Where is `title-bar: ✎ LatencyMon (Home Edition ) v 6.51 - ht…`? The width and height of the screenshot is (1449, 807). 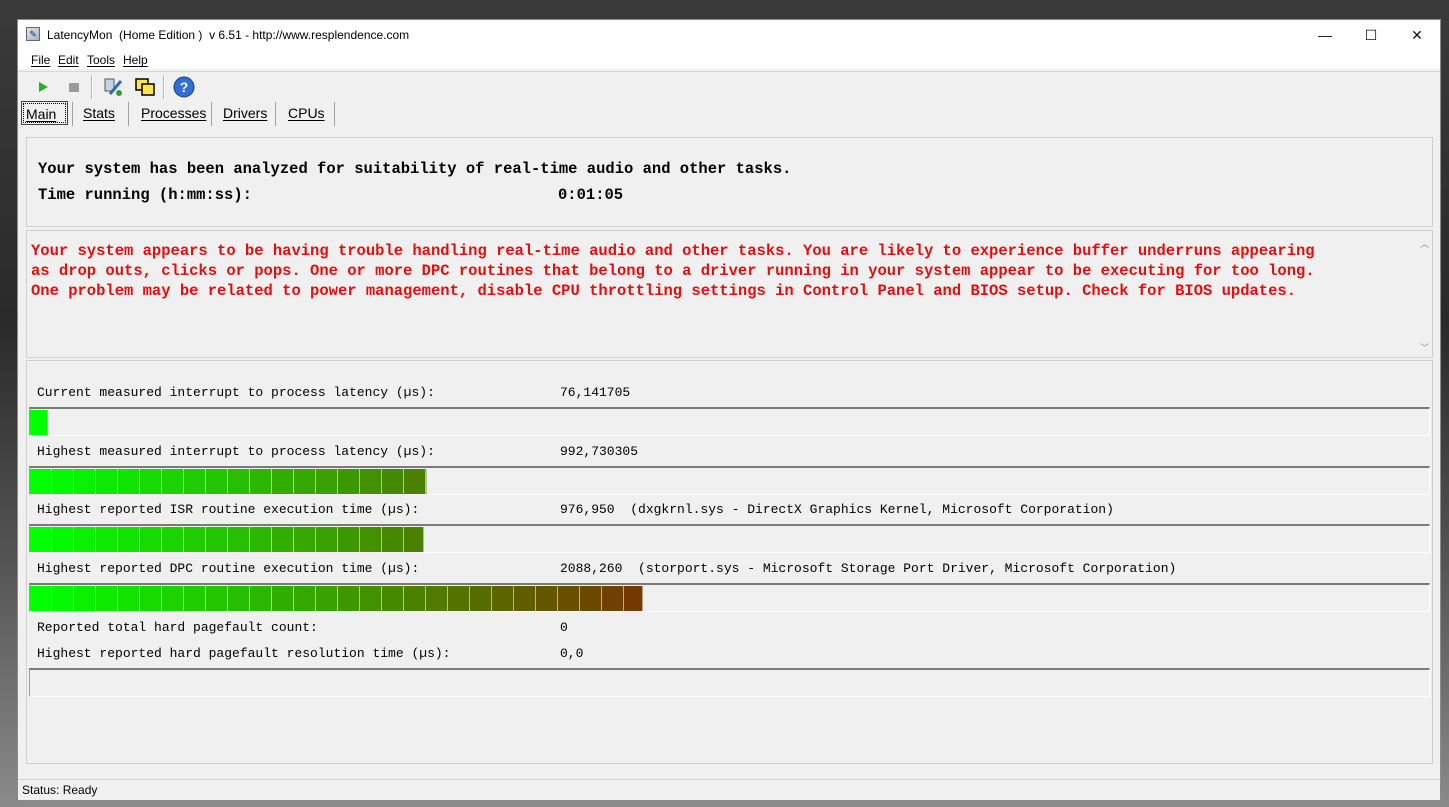 title-bar: ✎ LatencyMon (Home Edition ) v 6.51 - ht… is located at coordinates (729, 35).